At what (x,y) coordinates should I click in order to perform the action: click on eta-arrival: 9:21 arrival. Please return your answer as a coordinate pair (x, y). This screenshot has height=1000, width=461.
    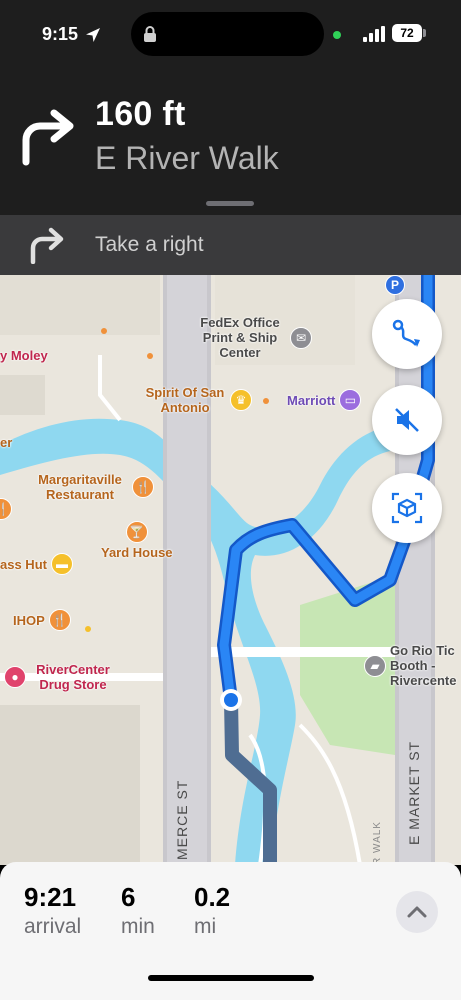
    Looking at the image, I should click on (52, 910).